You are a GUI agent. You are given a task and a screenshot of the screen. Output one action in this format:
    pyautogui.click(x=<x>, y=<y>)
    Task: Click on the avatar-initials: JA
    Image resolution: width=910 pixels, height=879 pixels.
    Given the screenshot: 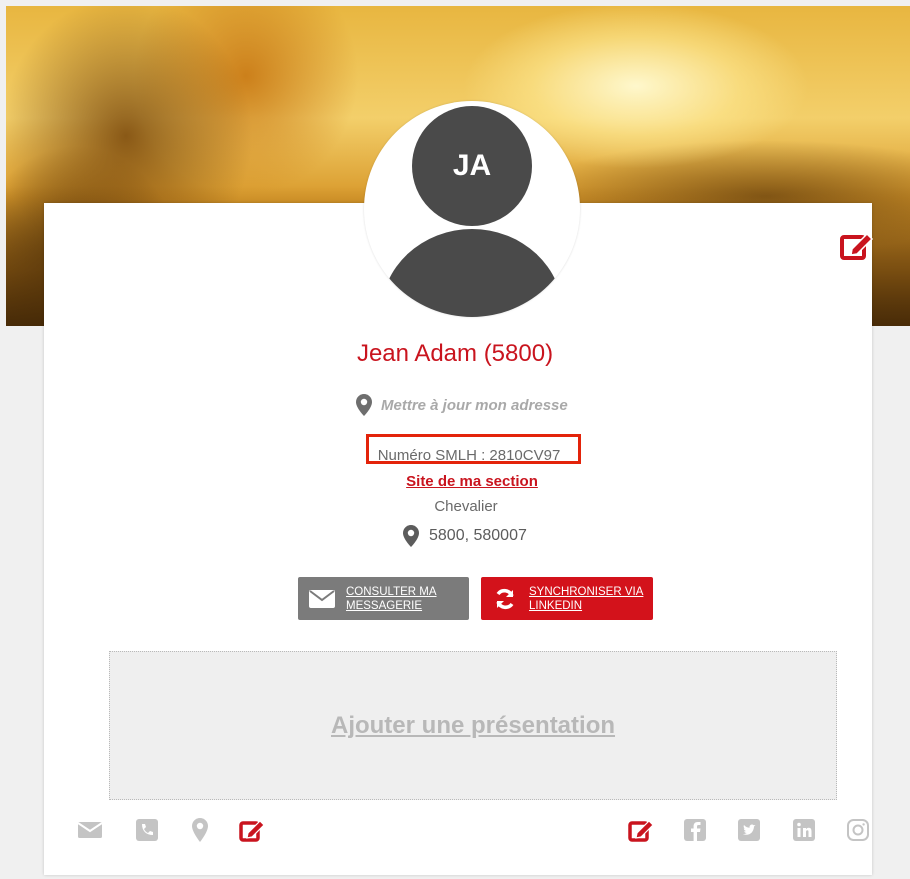 What is the action you would take?
    pyautogui.click(x=472, y=166)
    